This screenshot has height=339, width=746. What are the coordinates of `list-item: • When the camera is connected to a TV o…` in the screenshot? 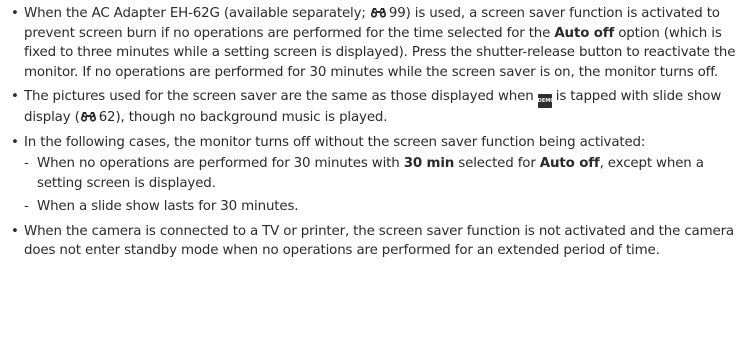 It's located at (373, 241).